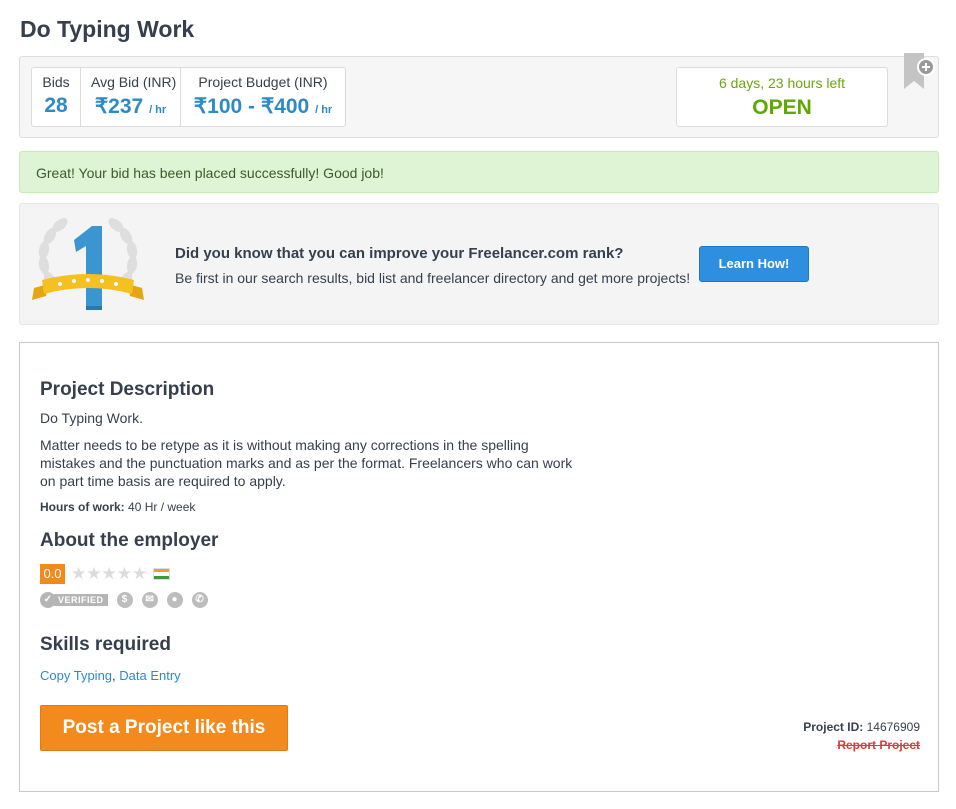 This screenshot has height=809, width=956. What do you see at coordinates (56, 82) in the screenshot?
I see `bids-label: Bids` at bounding box center [56, 82].